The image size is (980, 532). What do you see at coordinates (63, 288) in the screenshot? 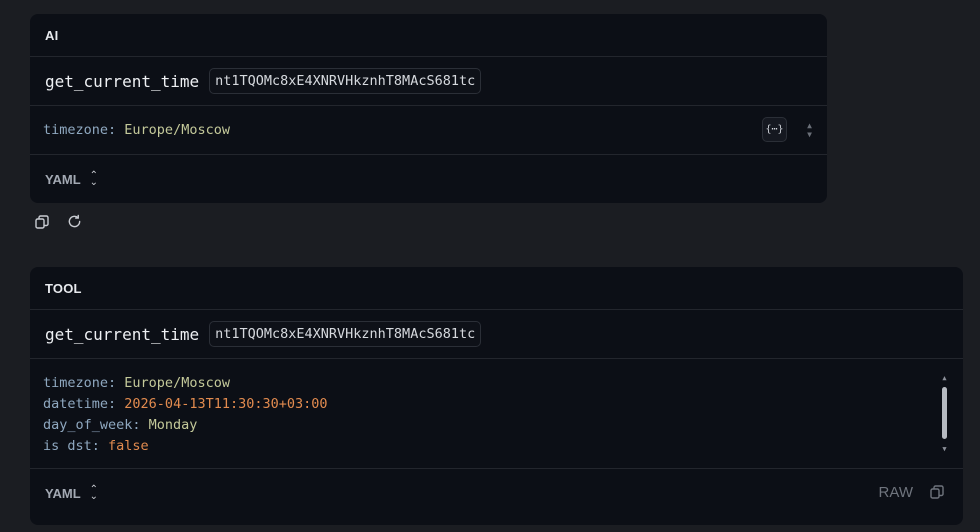
I see `role-label: TOOL` at bounding box center [63, 288].